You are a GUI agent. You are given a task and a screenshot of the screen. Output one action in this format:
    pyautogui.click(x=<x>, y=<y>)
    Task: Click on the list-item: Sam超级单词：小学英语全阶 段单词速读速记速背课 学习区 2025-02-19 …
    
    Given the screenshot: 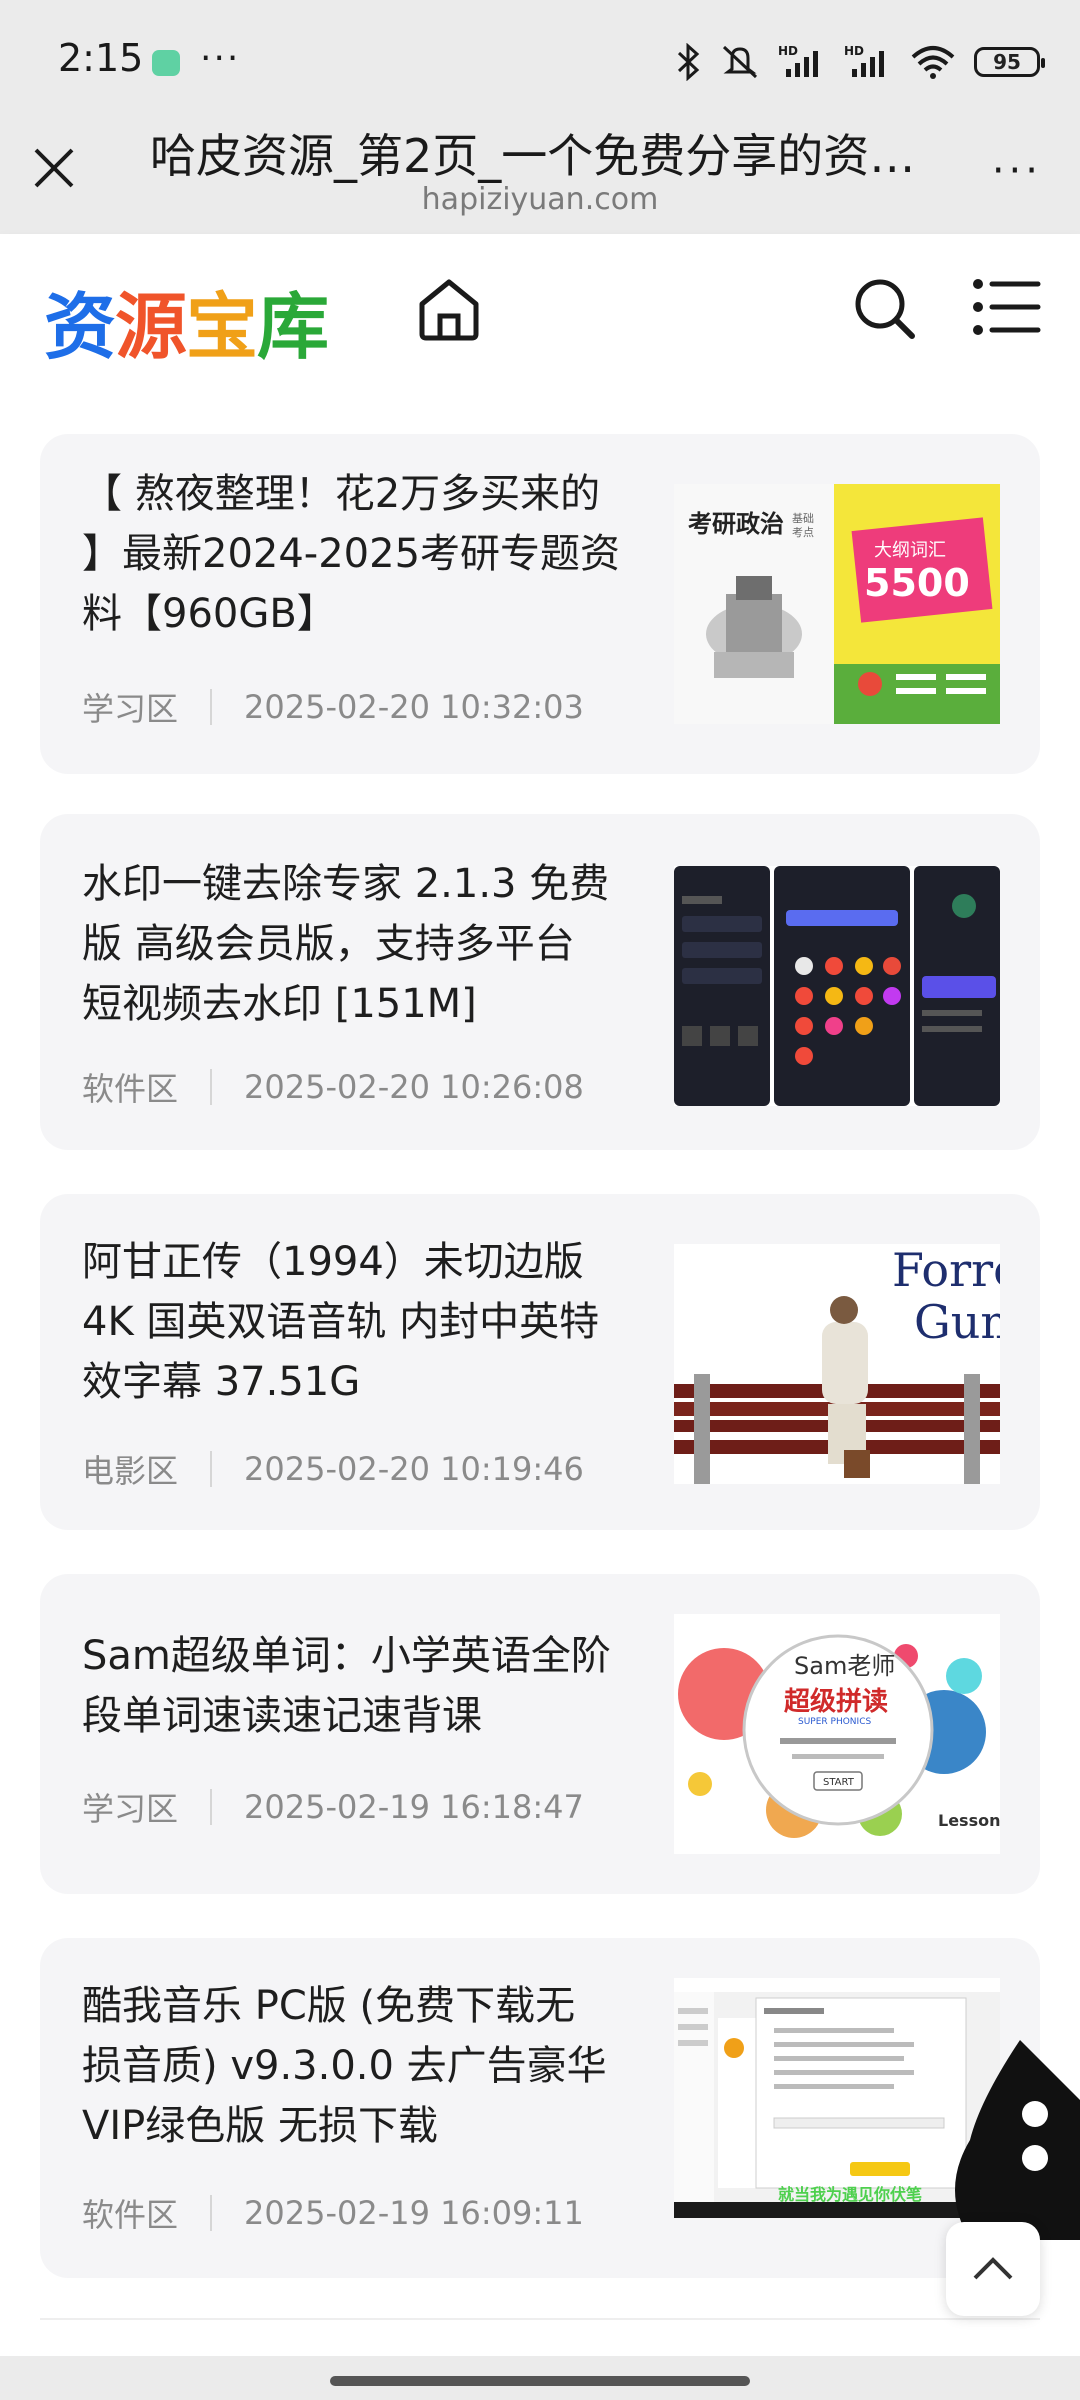 What is the action you would take?
    pyautogui.click(x=540, y=1734)
    